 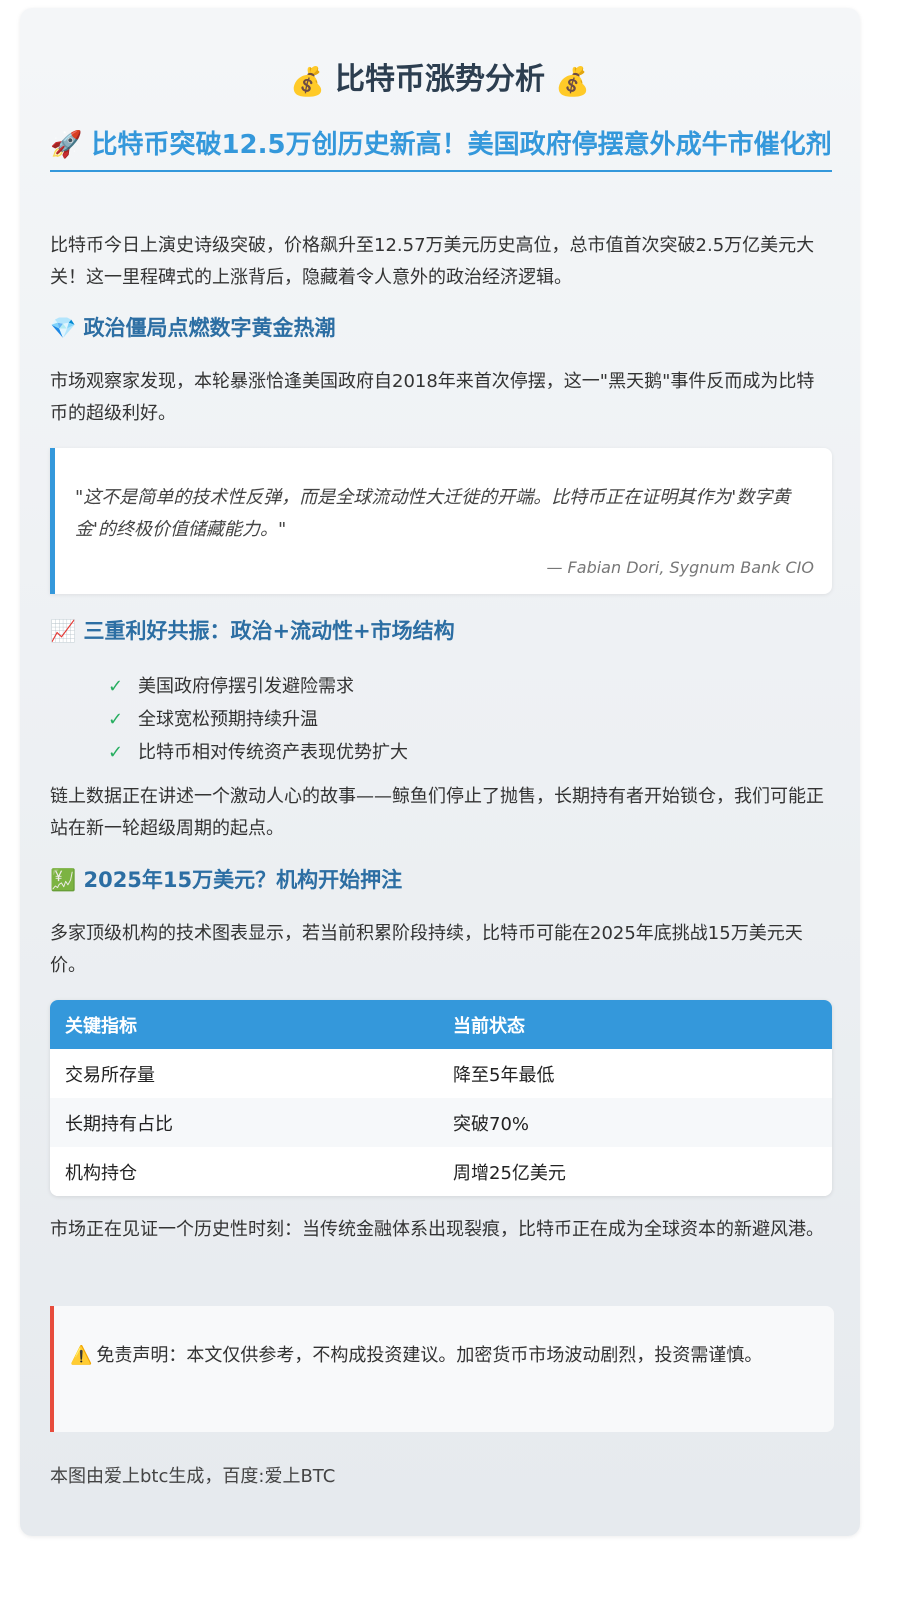 I want to click on table-cell: 周增25亿美元, so click(x=509, y=1173).